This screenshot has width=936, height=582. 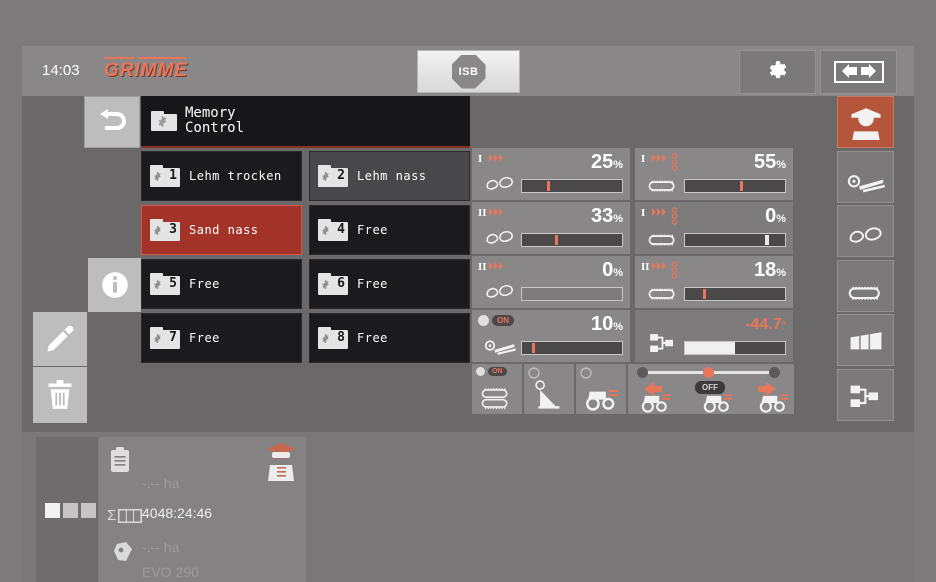 I want to click on clock: 14:03, so click(x=61, y=70).